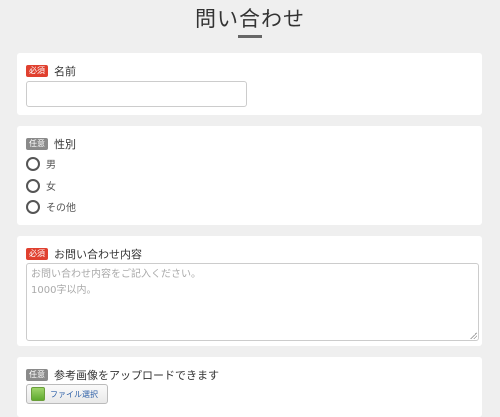 This screenshot has height=417, width=500. I want to click on image-upload-card: 任意 参考画像をアップロードできます ファイル選択, so click(249, 387).